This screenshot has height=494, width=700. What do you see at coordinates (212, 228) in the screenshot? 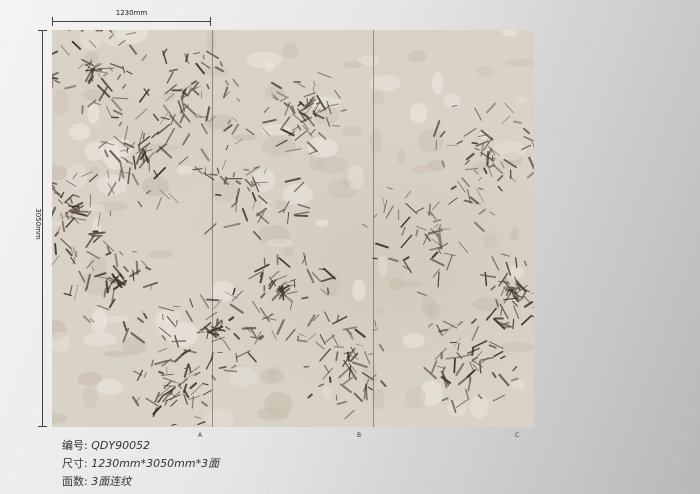
I see `panel-seam-ab` at bounding box center [212, 228].